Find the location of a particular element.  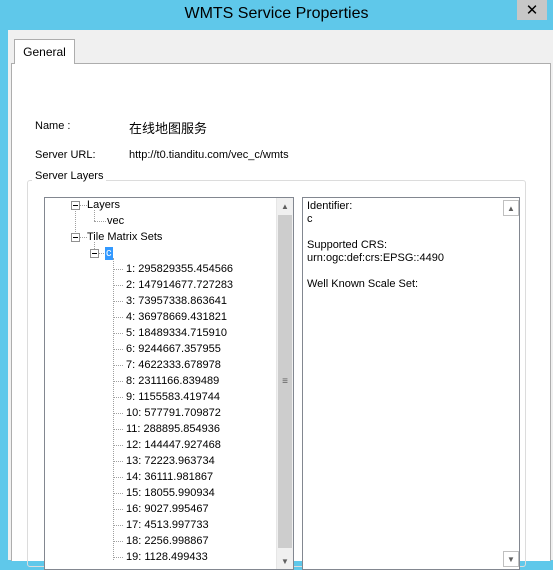

tree-node-scale: 6: 9244667.357955 is located at coordinates (173, 349).